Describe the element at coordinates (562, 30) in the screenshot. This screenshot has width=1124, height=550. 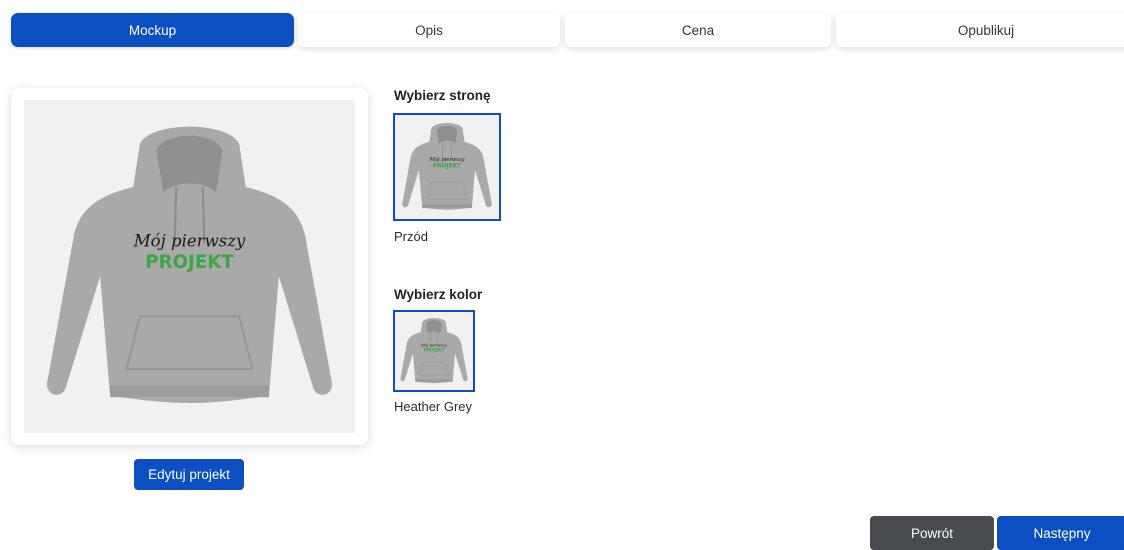
I see `stepper-tabs: Mockup Opis Cena Opublikuj` at that location.